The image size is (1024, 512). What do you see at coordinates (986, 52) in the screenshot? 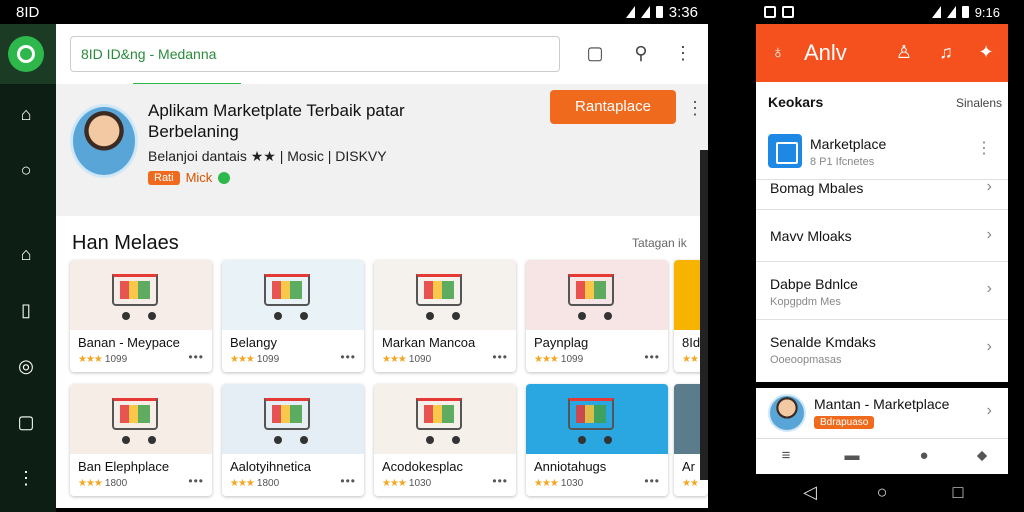
I see `sparkle-icon: ✦` at bounding box center [986, 52].